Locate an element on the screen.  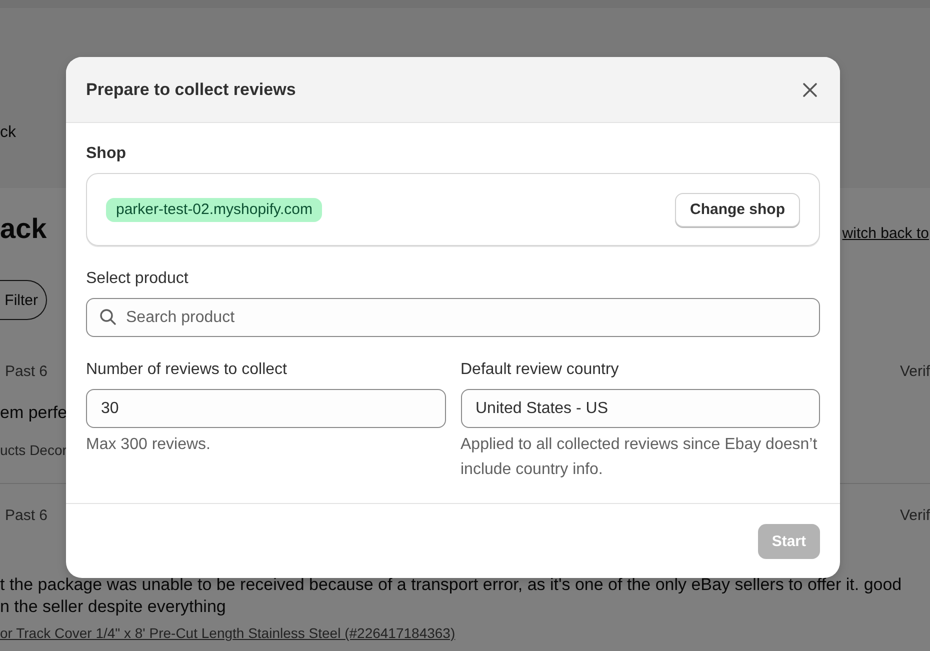
header-text: ck is located at coordinates (8, 133).